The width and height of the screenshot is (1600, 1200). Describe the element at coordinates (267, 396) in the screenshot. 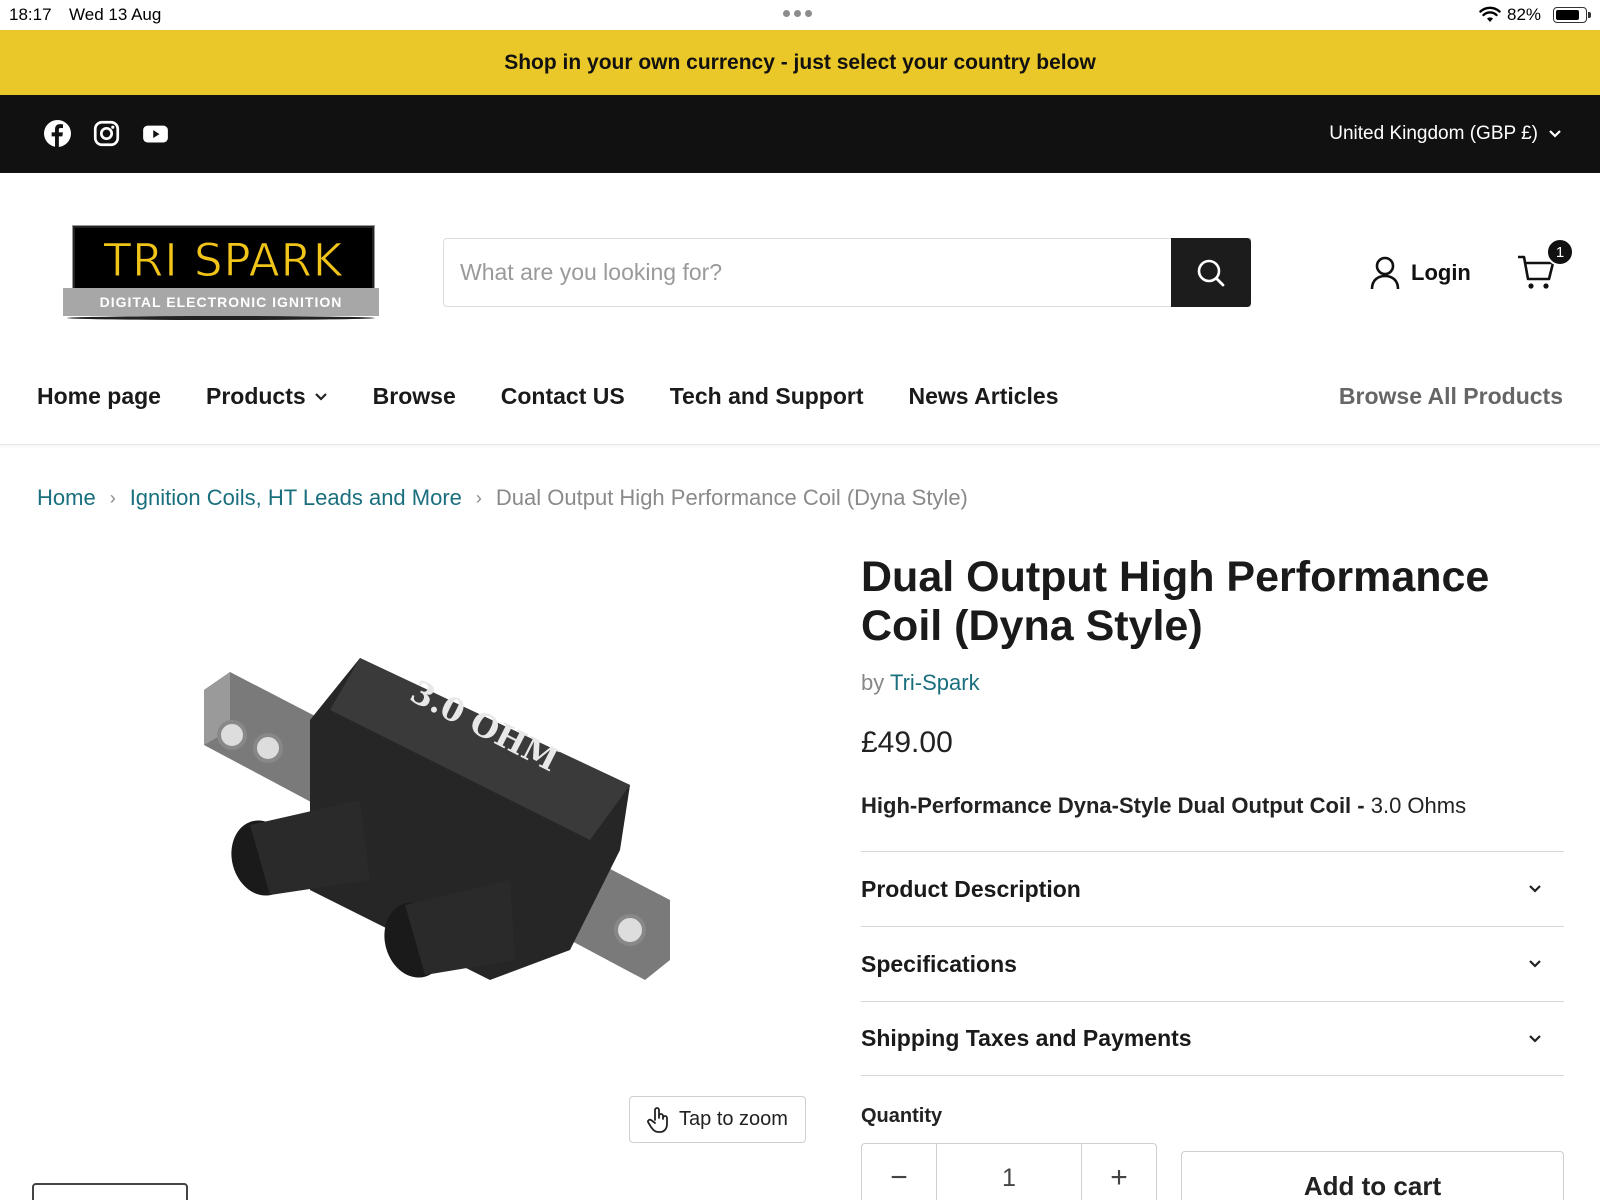

I see `nav-item-products: Products` at that location.